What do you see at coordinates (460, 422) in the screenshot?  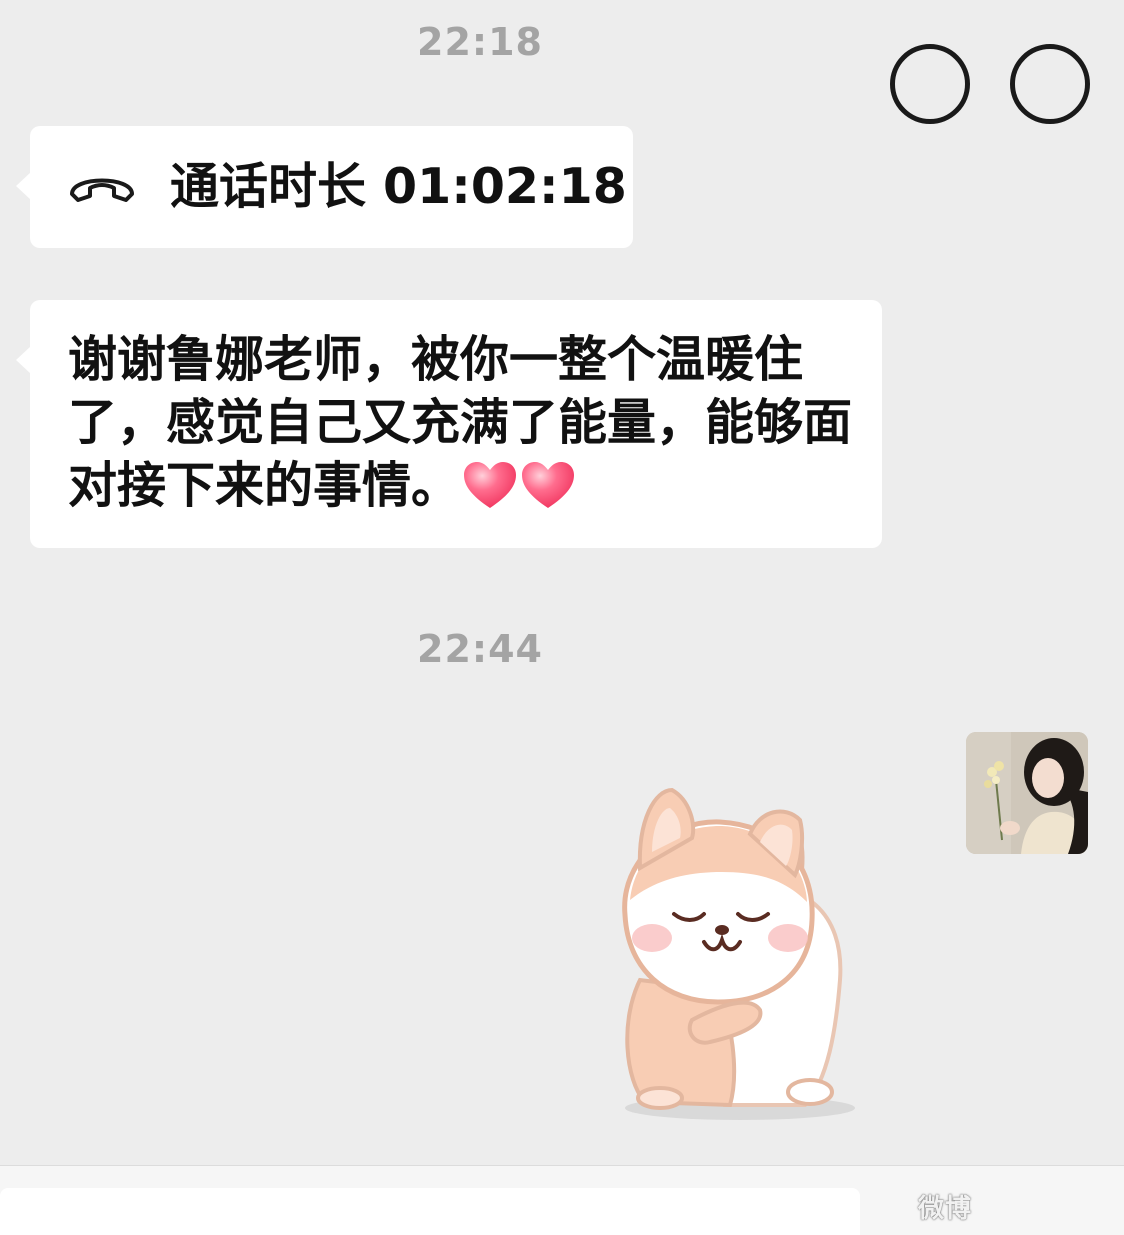 I see `message-text: 谢谢鲁娜老师，被你一整个温暖住了，感觉自己又充满了能量，能够面对接下来的事情。` at bounding box center [460, 422].